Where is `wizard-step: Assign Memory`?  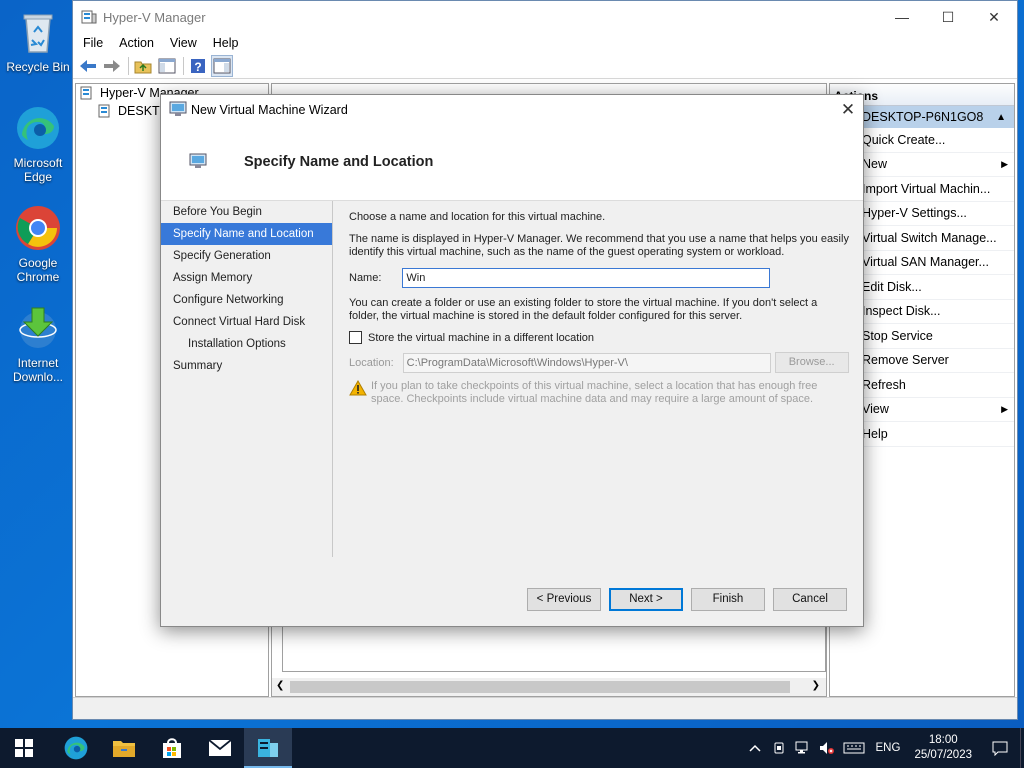
wizard-step: Assign Memory is located at coordinates (246, 278).